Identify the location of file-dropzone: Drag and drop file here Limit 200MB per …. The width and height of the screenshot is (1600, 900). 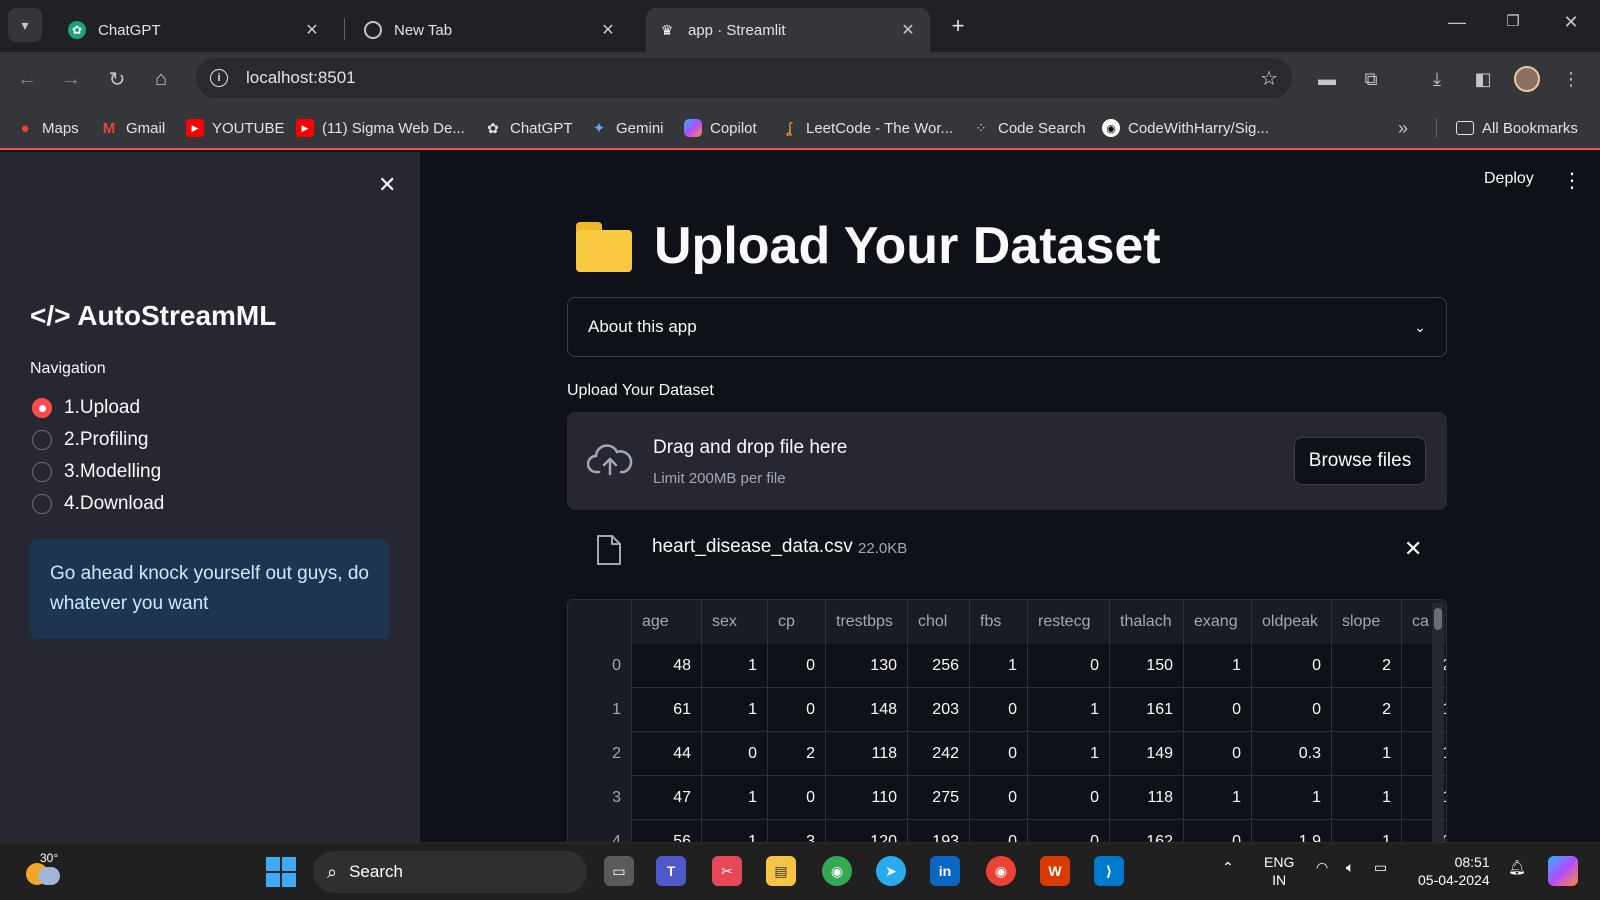
(1007, 461).